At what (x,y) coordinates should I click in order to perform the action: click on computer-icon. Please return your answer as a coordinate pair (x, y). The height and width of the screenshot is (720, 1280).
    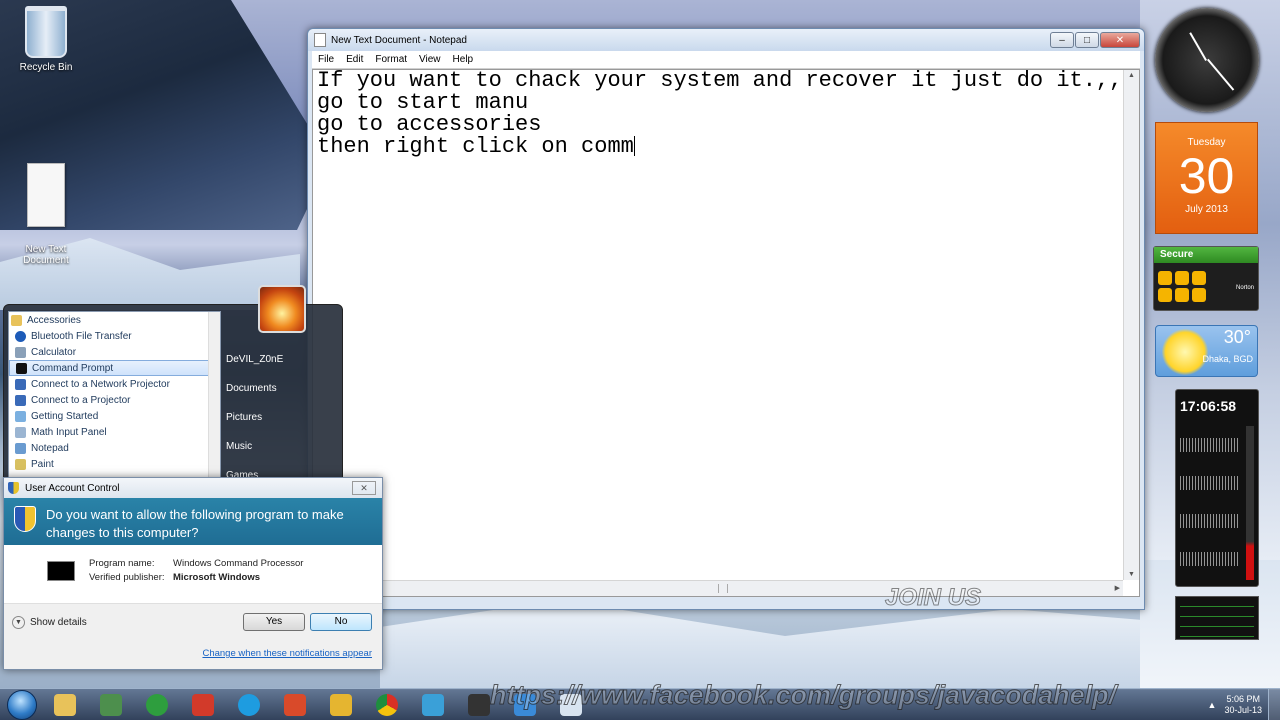
    Looking at the image, I should click on (111, 704).